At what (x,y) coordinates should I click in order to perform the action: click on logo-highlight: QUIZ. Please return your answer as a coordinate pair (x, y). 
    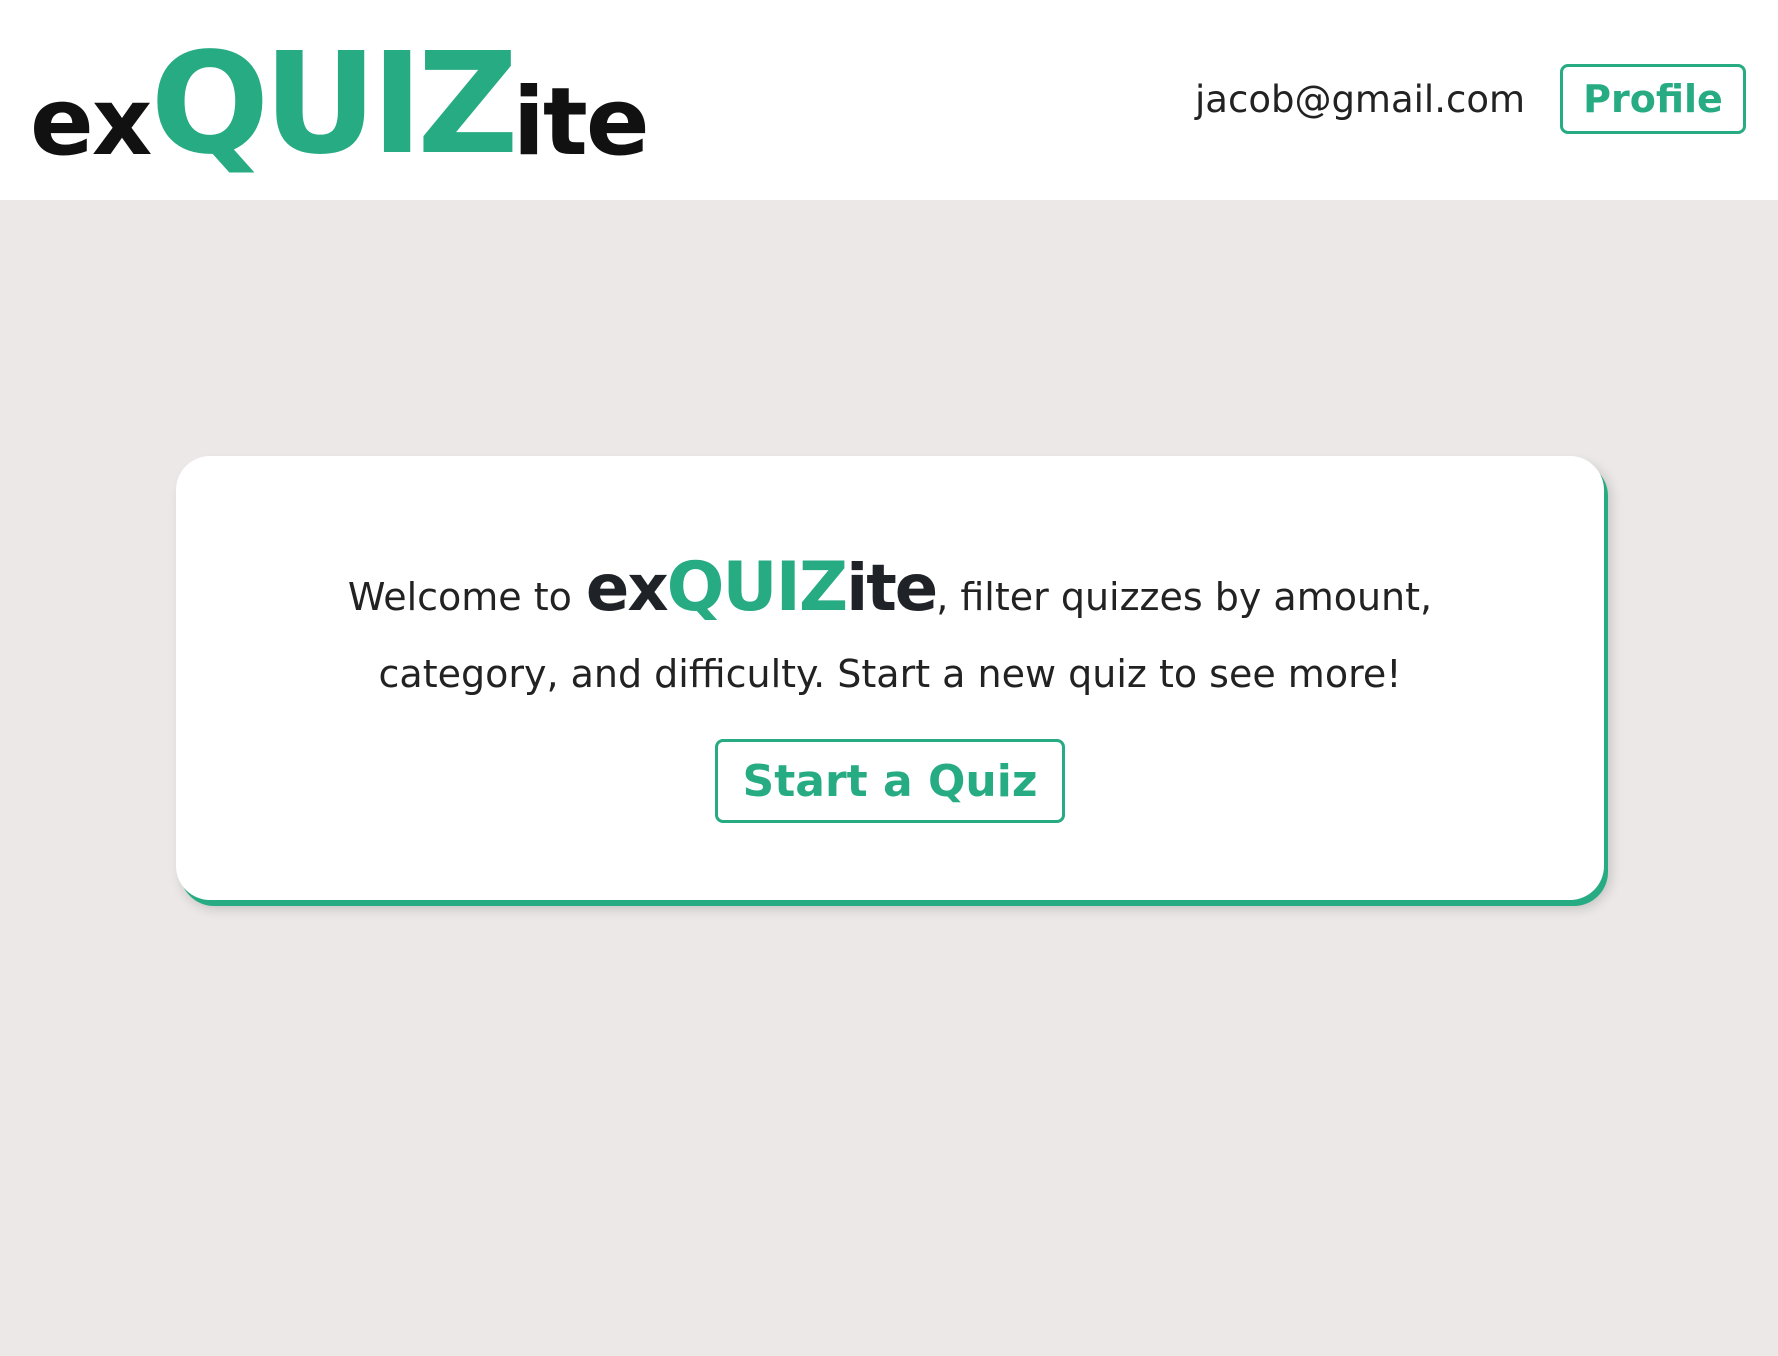
    Looking at the image, I should click on (334, 105).